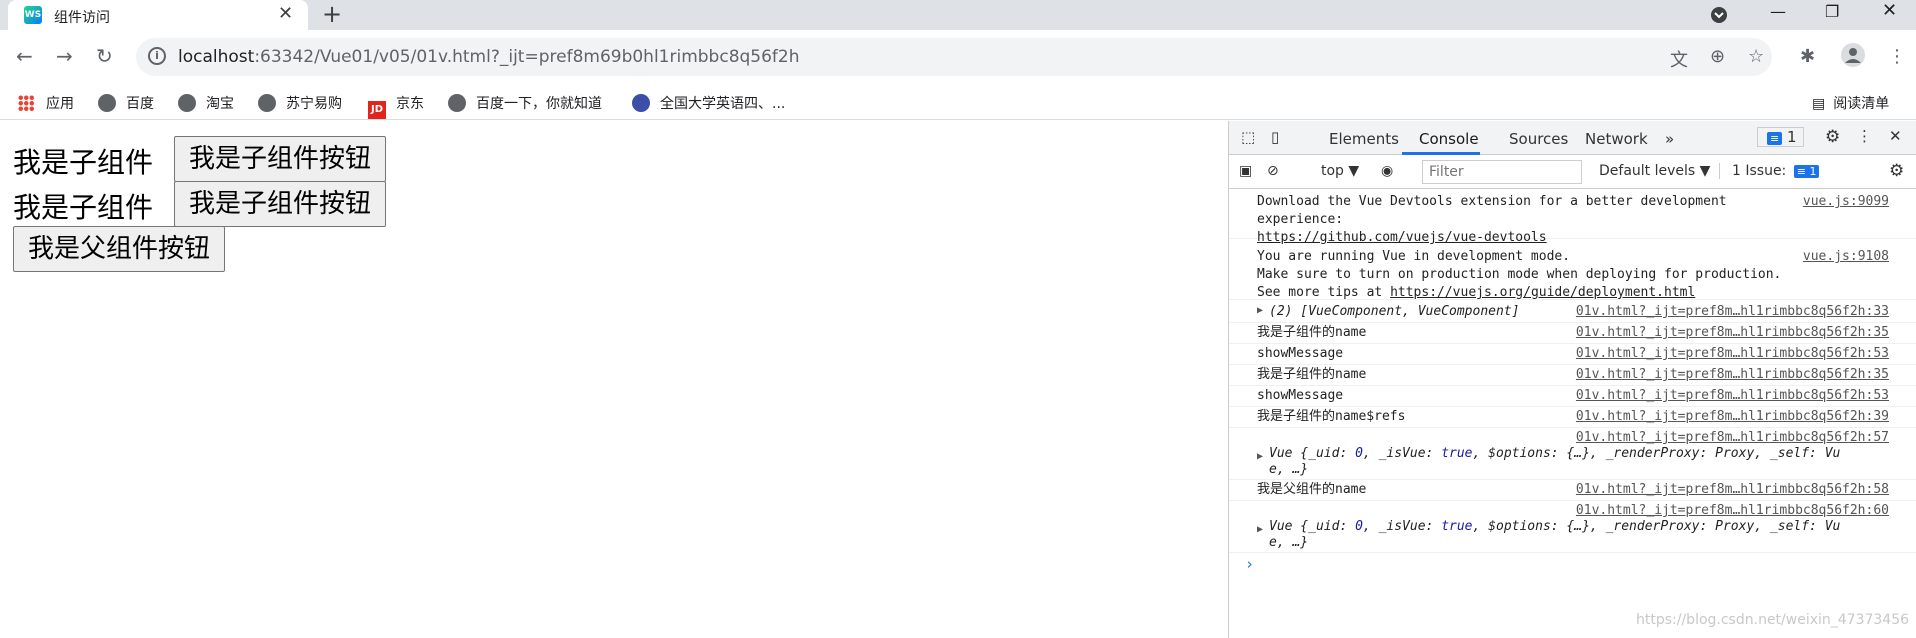 The image size is (1916, 638). Describe the element at coordinates (396, 106) in the screenshot. I see `bookmark-jd: JD 京东` at that location.